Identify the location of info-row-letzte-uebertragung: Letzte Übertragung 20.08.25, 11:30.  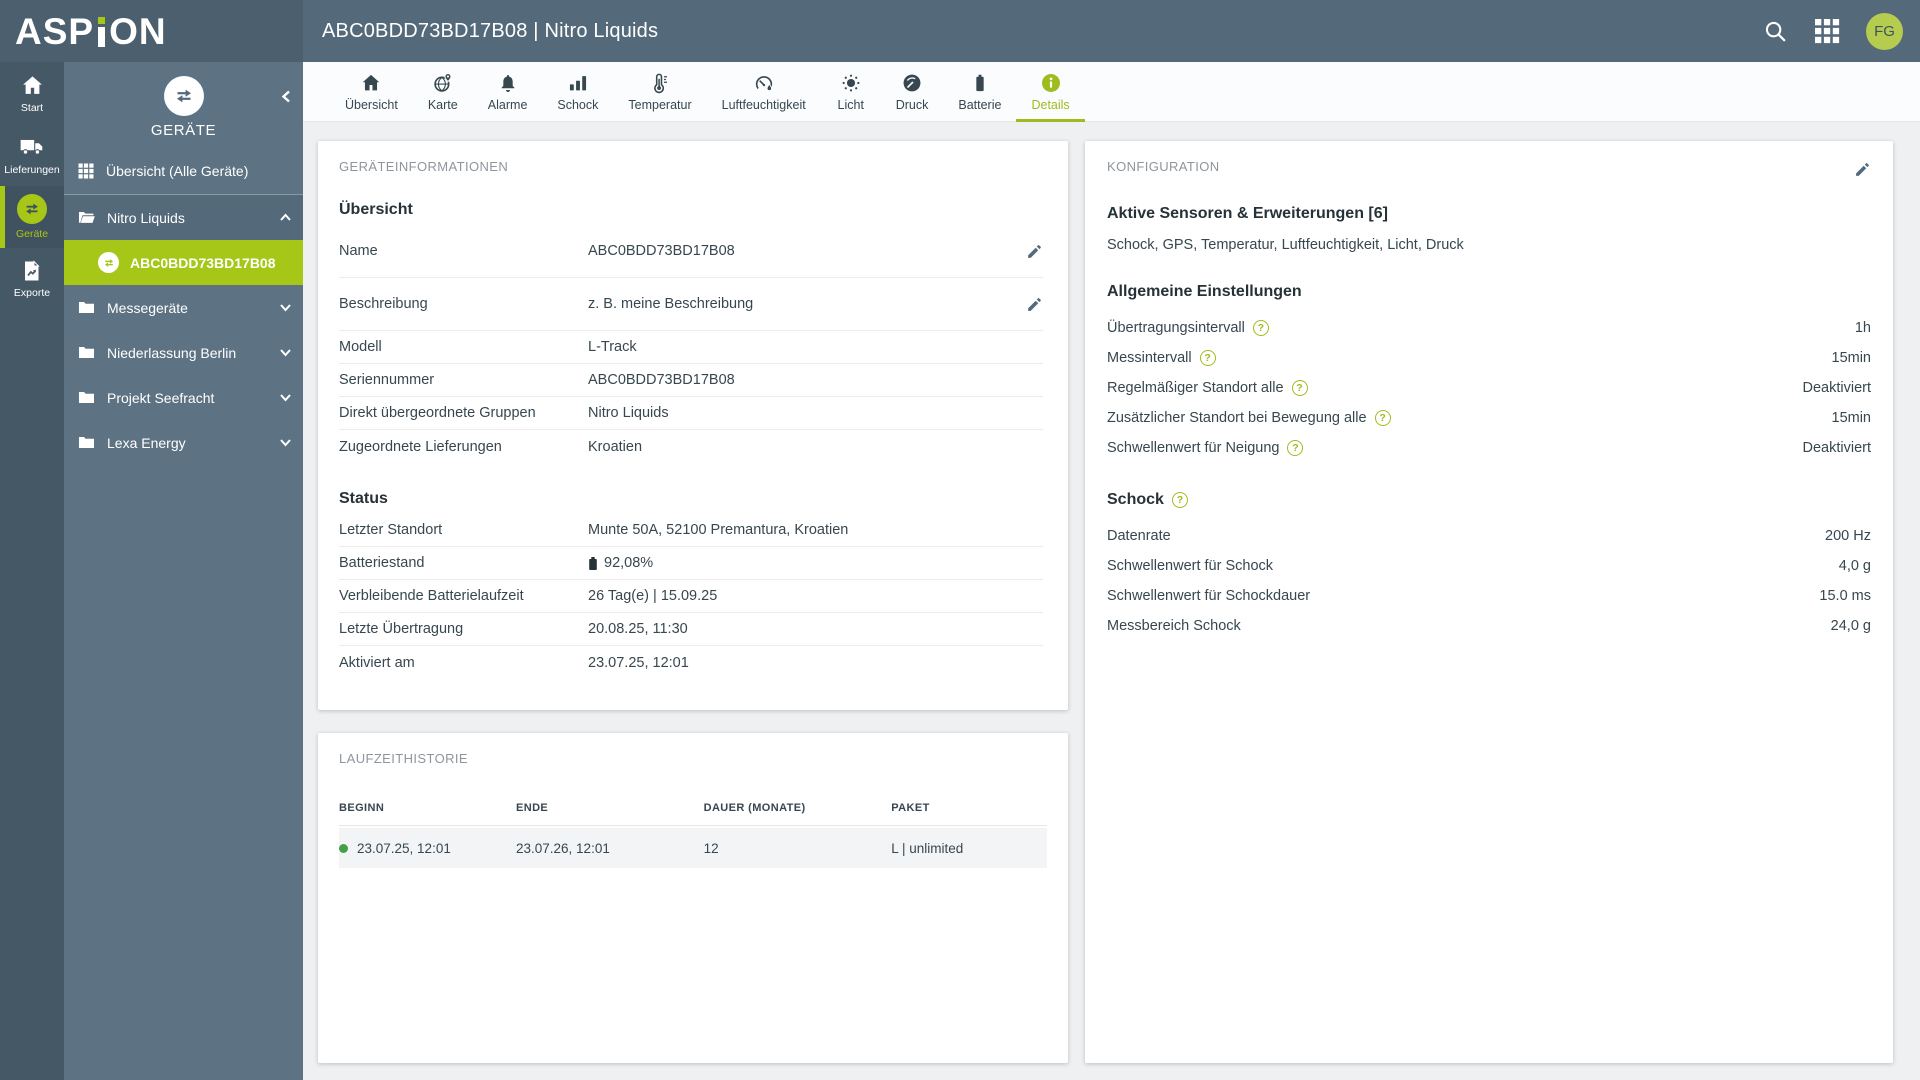
(691, 629).